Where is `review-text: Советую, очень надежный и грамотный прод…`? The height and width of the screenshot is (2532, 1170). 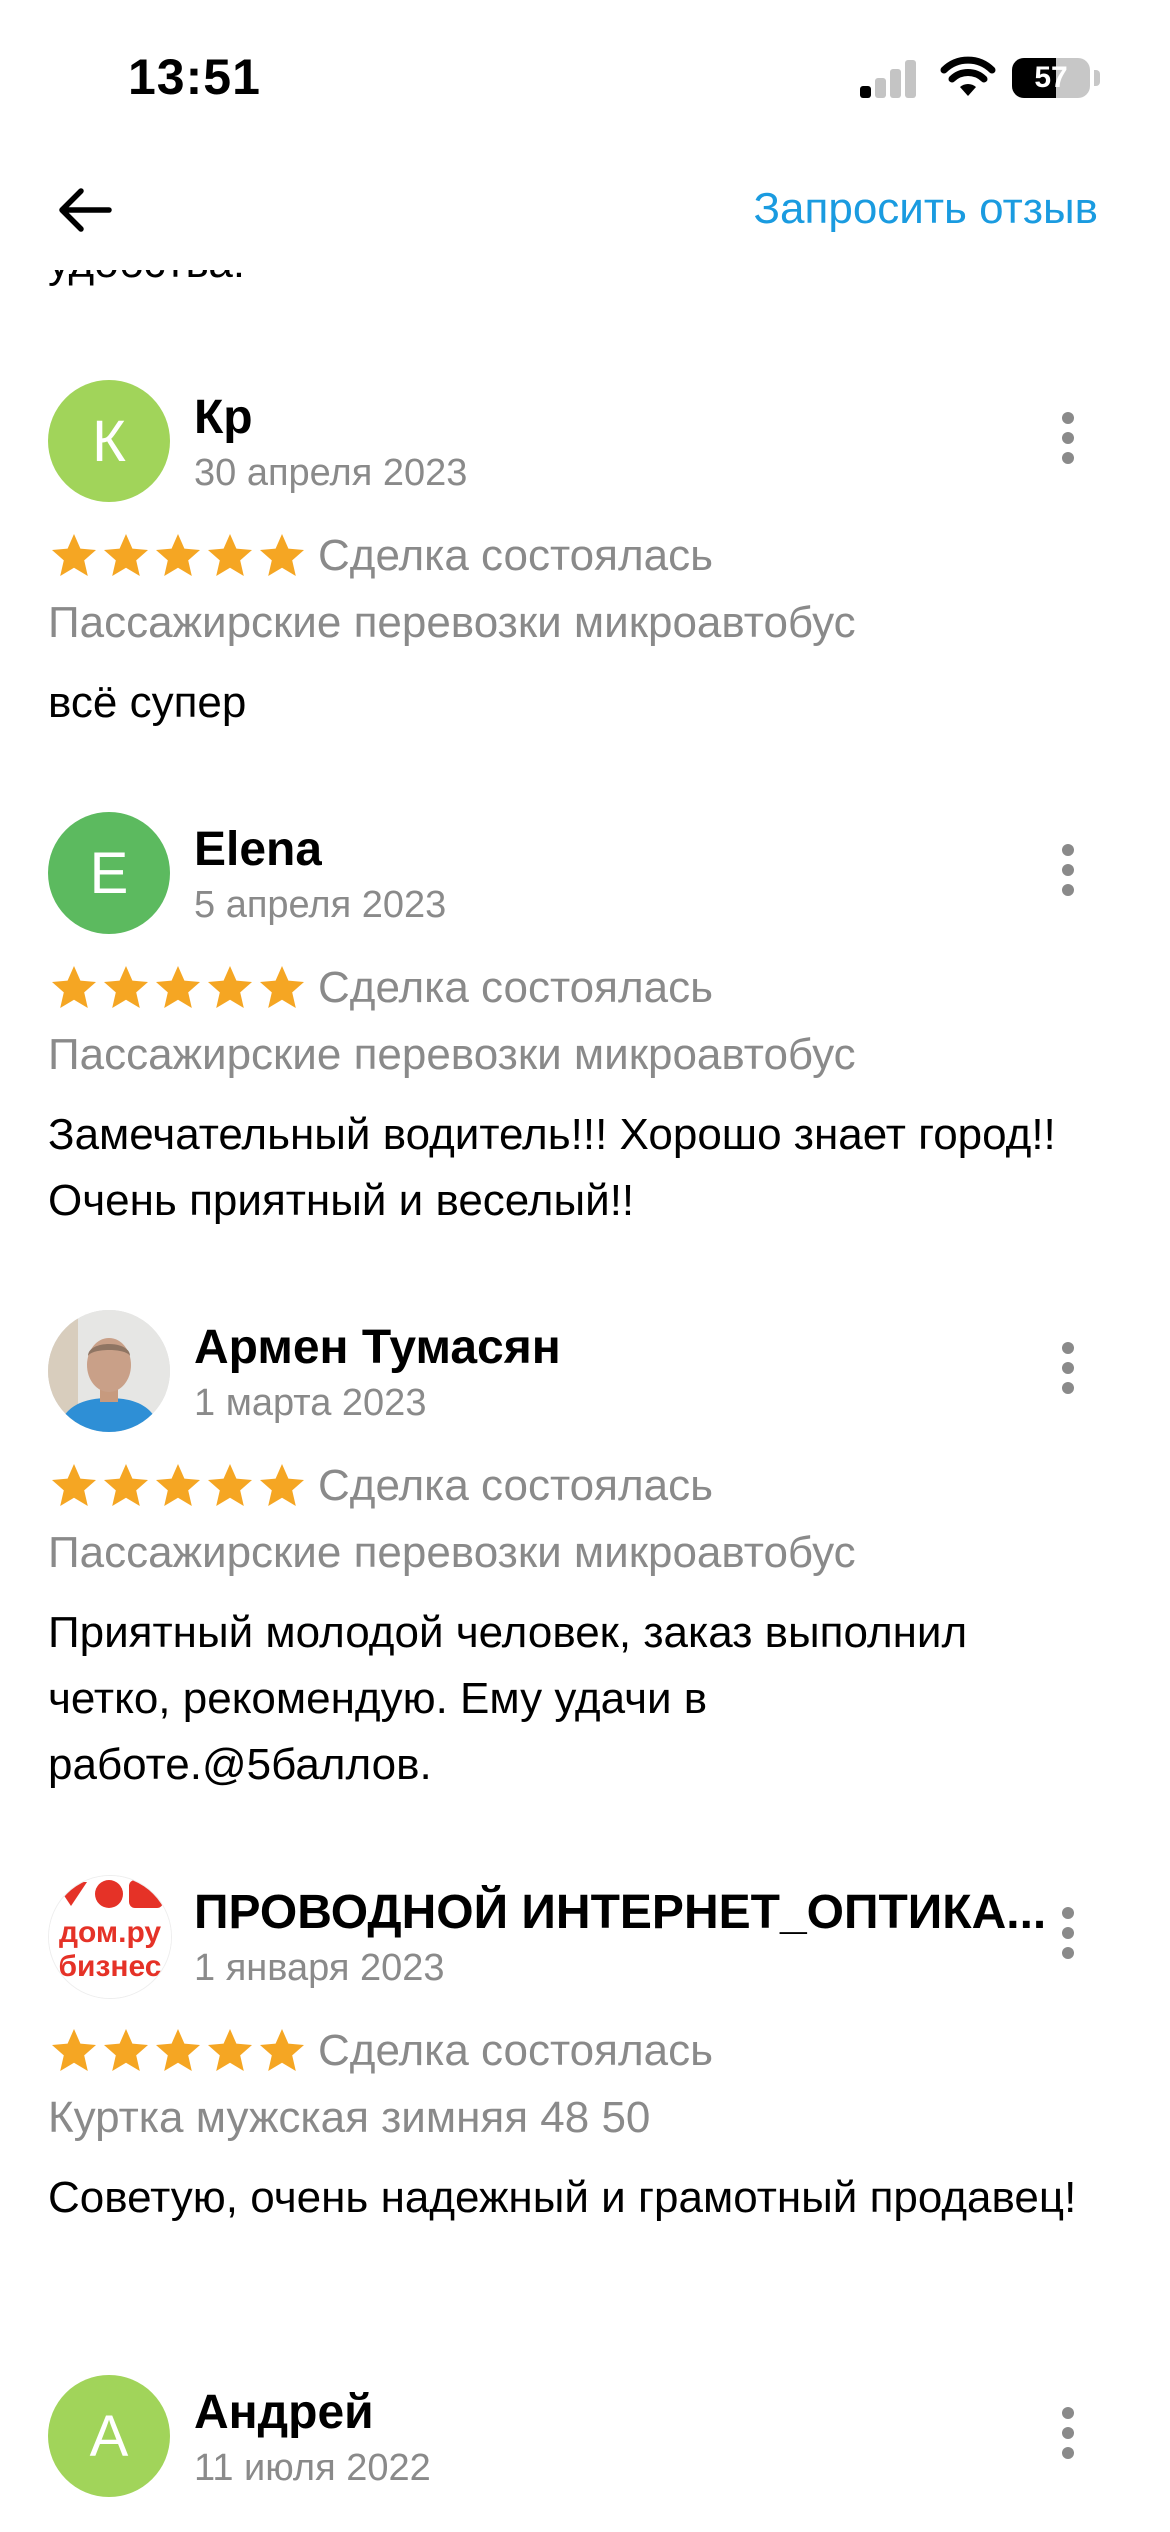 review-text: Советую, очень надежный и грамотный прод… is located at coordinates (562, 2197).